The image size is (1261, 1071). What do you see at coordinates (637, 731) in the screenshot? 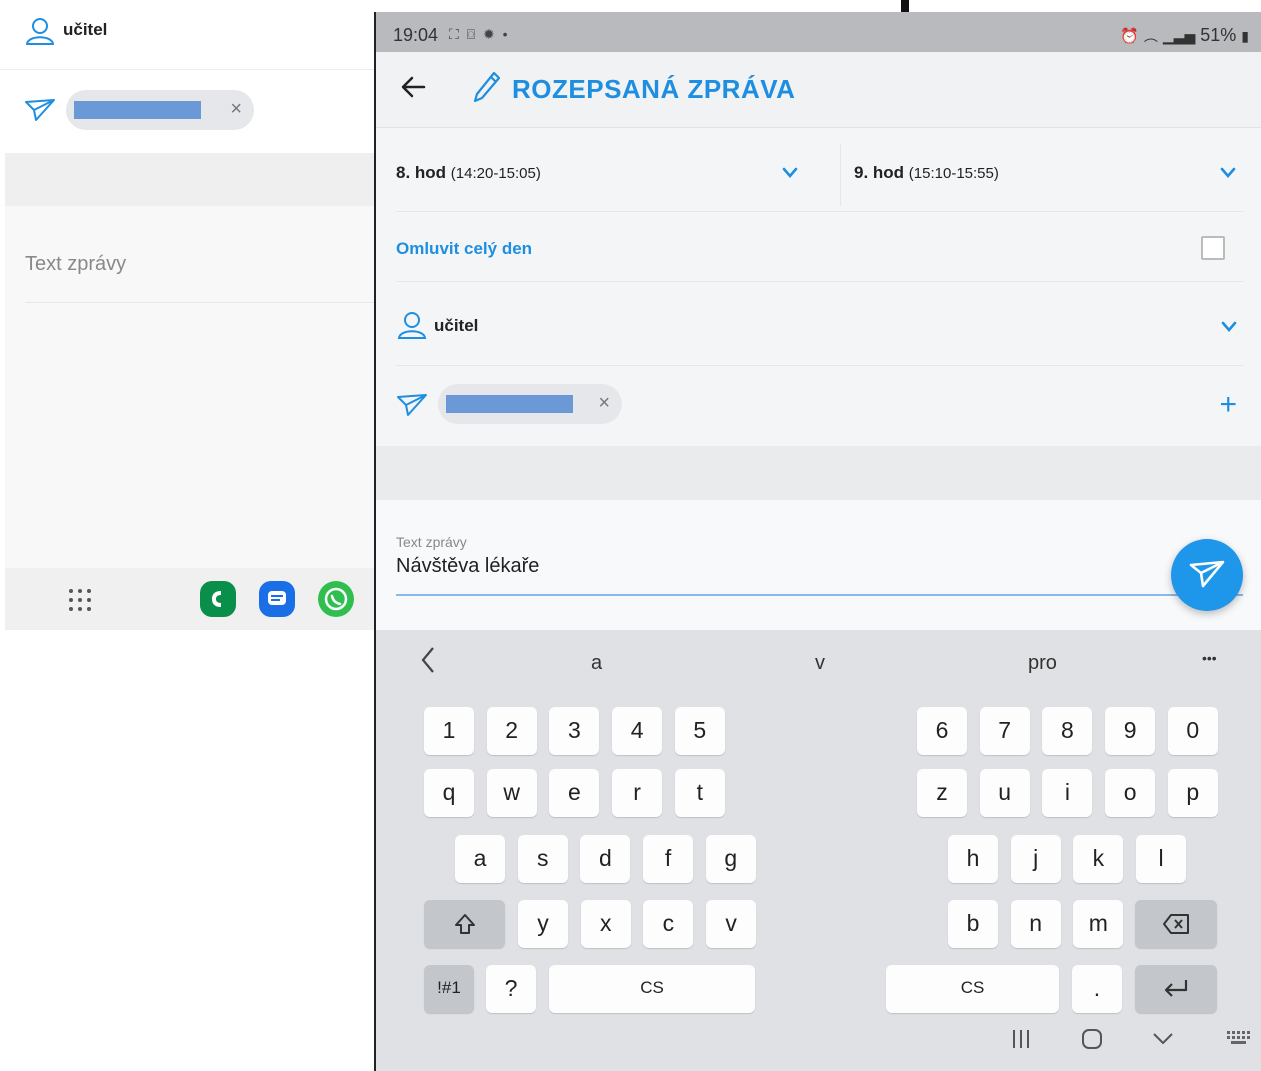
I see `key-4: 4` at bounding box center [637, 731].